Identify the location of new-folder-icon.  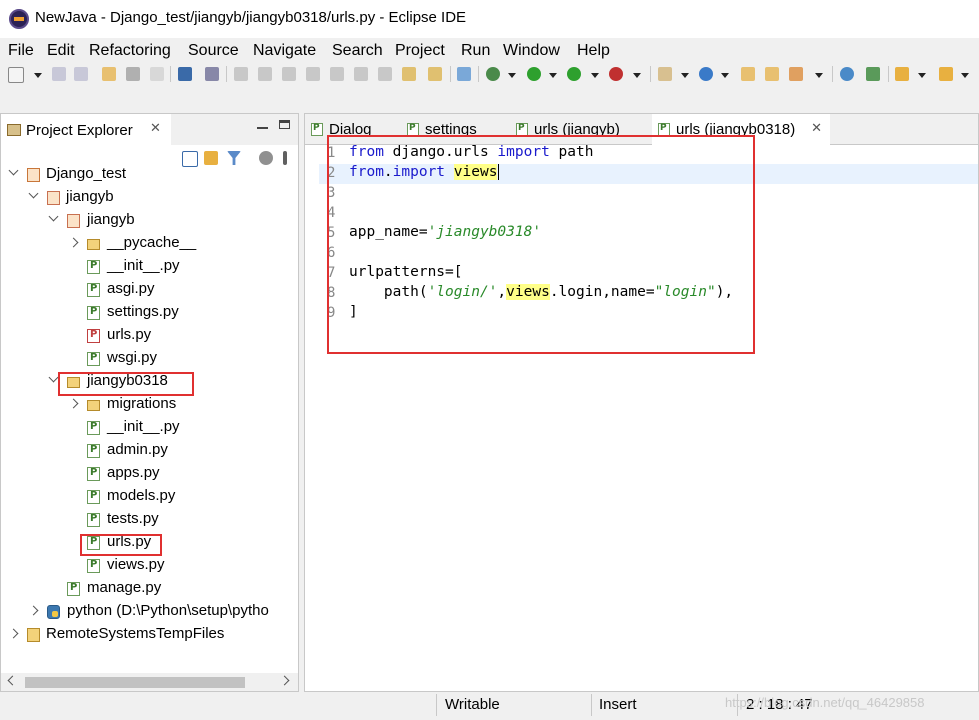
(464, 74).